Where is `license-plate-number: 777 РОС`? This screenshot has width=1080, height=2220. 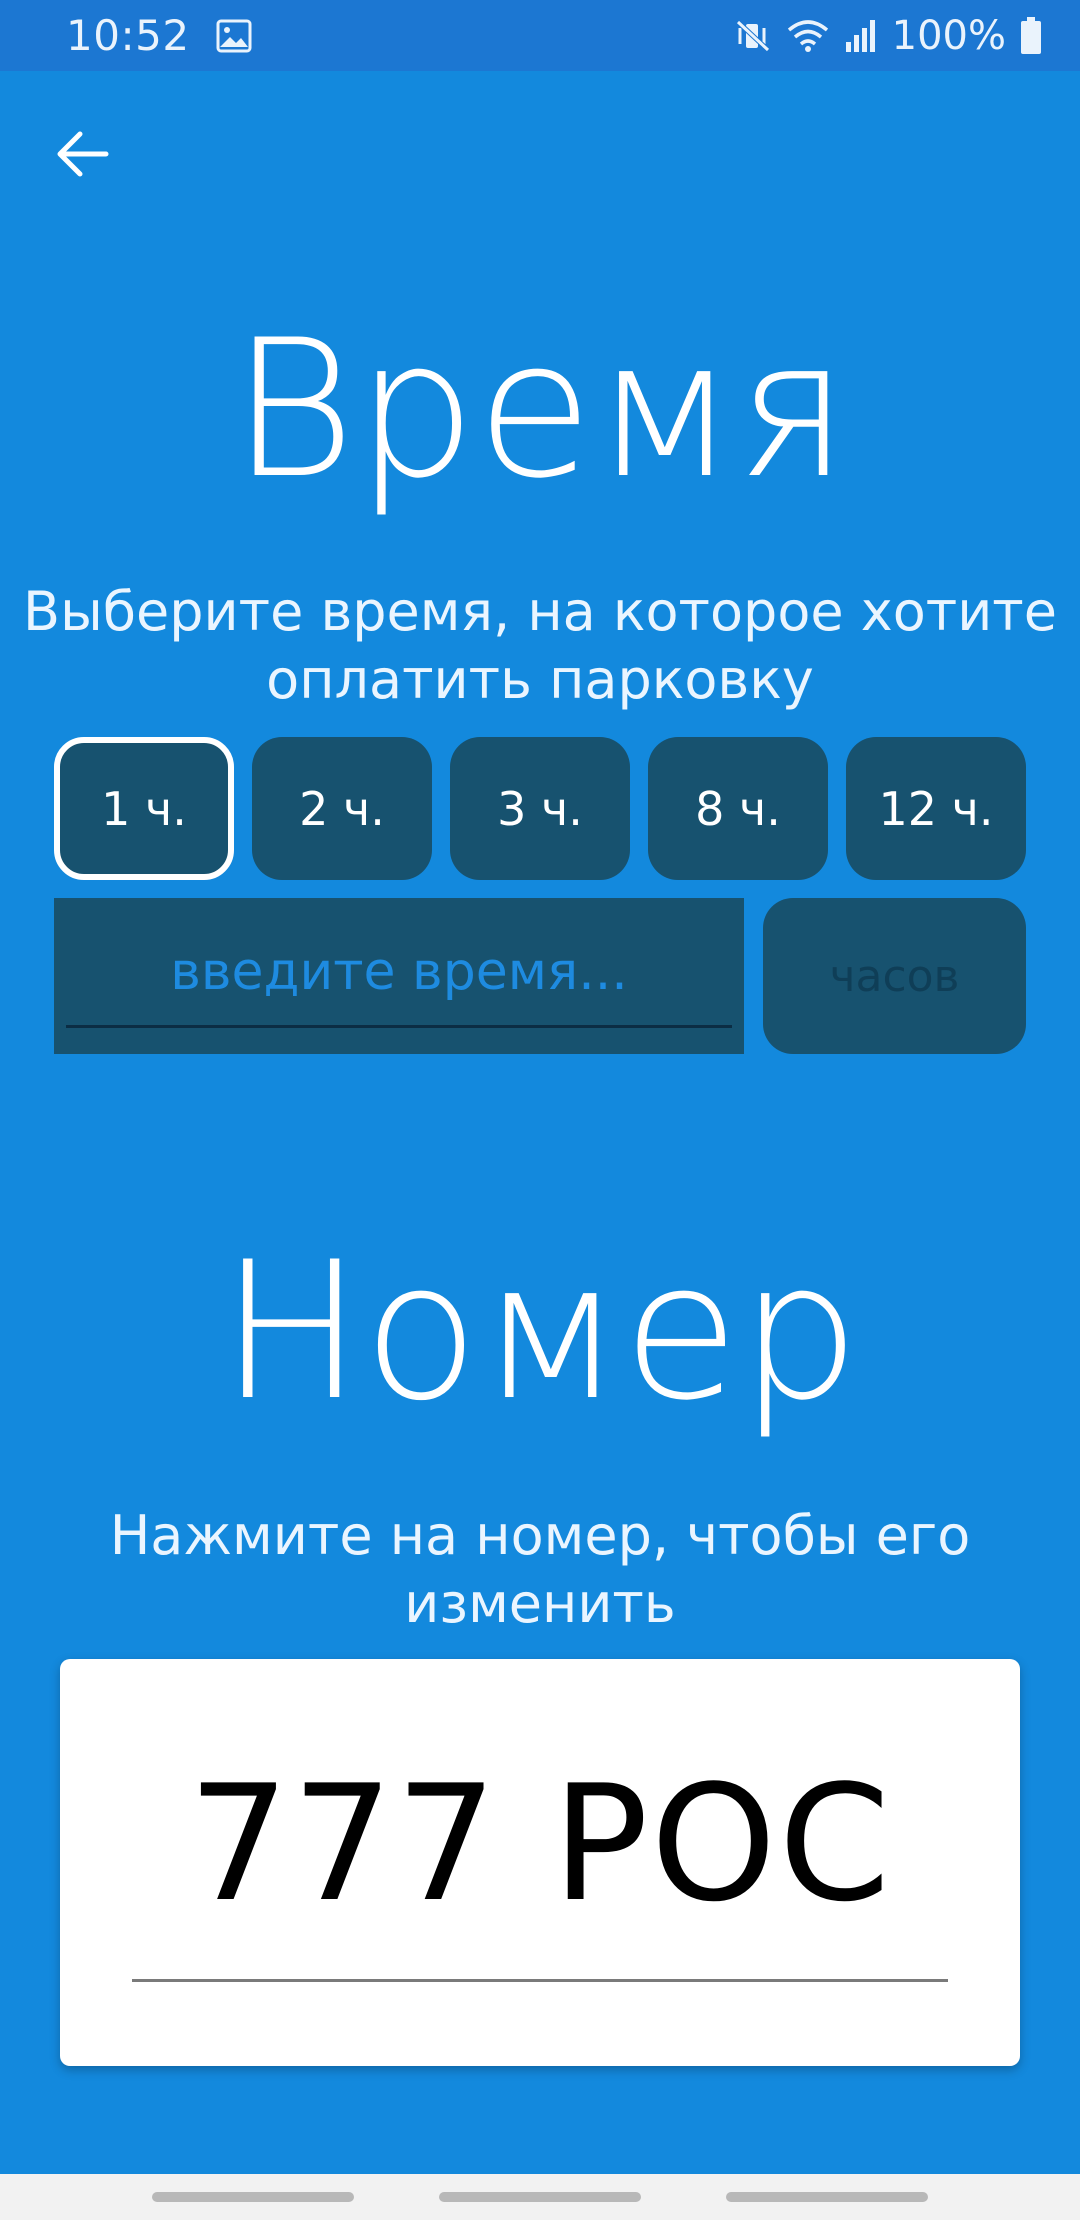
license-plate-number: 777 РОС is located at coordinates (540, 1844).